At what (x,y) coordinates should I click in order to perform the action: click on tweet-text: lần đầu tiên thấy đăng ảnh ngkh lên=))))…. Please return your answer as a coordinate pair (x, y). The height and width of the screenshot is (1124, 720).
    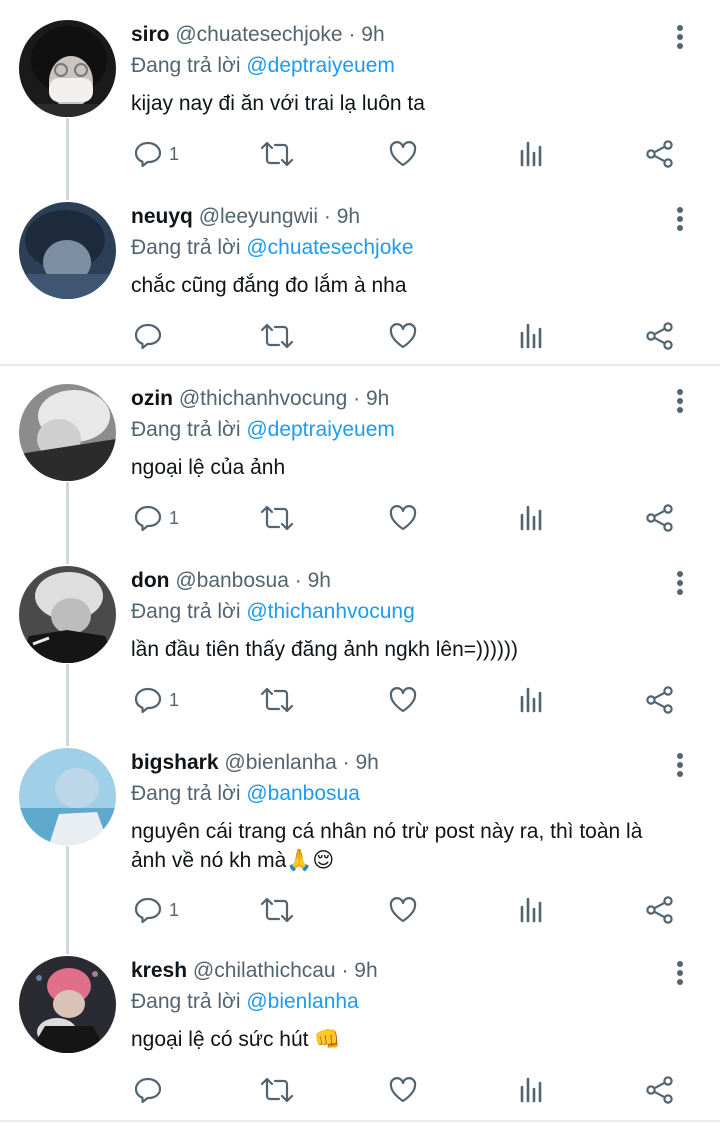
    Looking at the image, I should click on (411, 649).